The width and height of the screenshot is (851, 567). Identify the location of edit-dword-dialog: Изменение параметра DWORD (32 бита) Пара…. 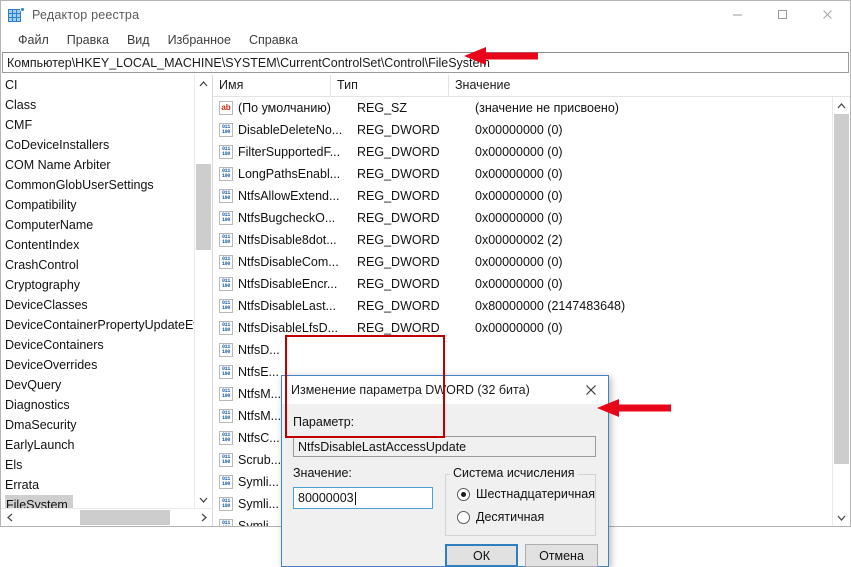
(445, 471).